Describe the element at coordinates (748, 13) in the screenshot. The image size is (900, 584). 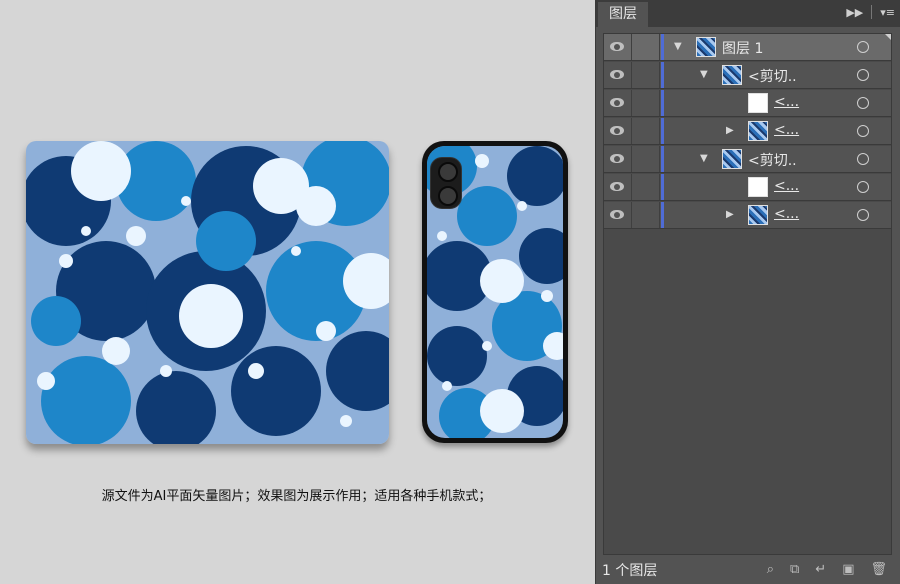
I see `panel-header: 图层 ▶▶ ▾≡` at that location.